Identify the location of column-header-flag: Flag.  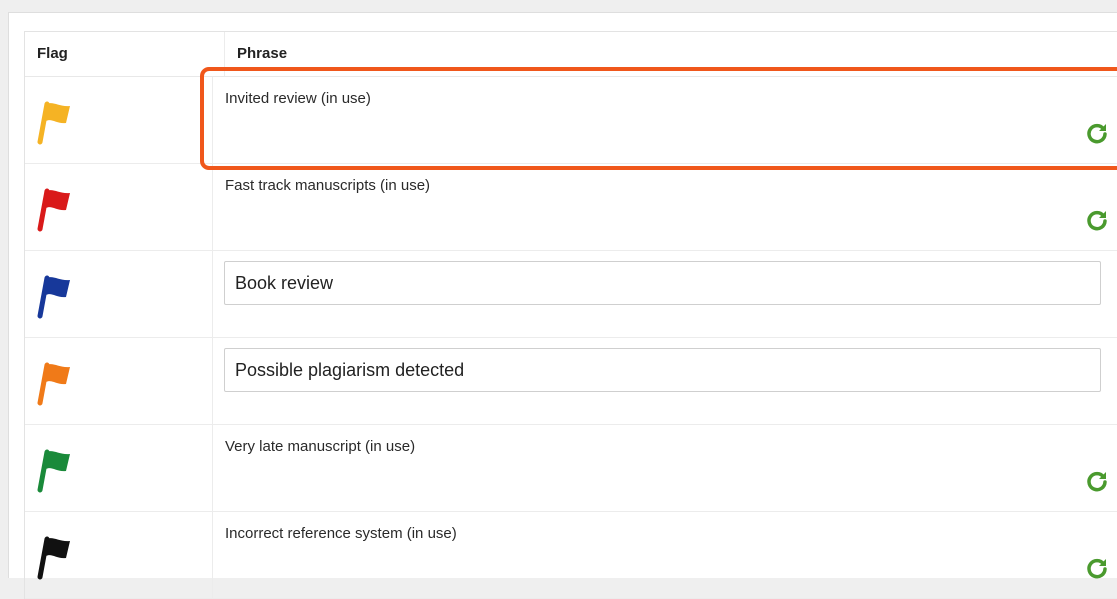
(125, 54).